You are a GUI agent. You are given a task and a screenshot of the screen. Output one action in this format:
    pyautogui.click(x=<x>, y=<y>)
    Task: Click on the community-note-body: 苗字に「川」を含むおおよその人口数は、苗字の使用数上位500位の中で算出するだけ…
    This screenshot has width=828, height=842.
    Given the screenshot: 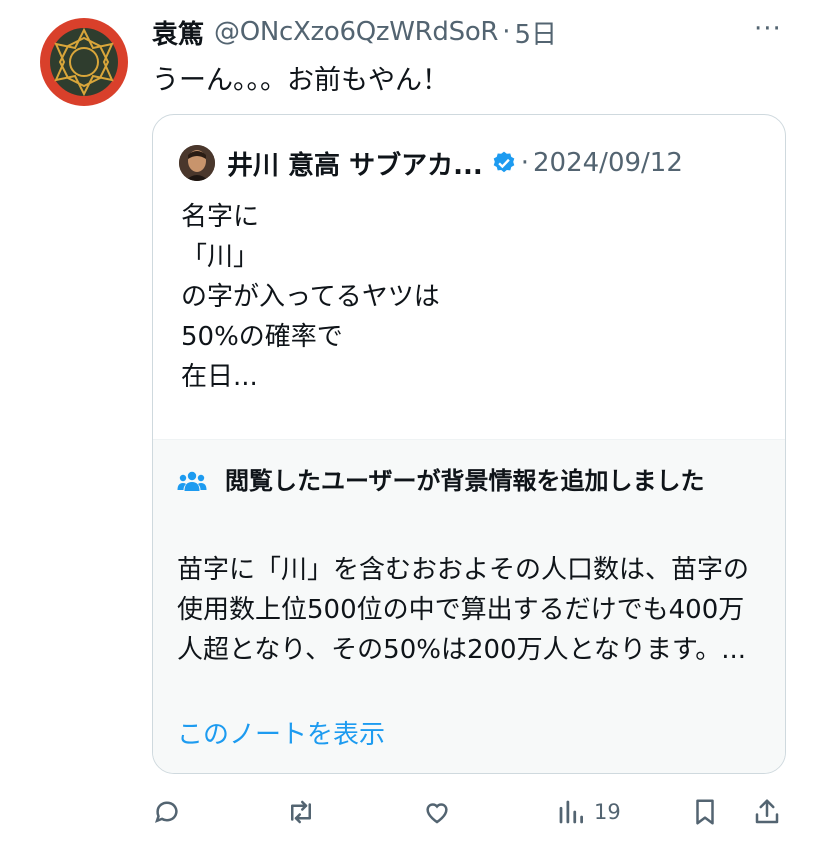 What is the action you would take?
    pyautogui.click(x=463, y=610)
    